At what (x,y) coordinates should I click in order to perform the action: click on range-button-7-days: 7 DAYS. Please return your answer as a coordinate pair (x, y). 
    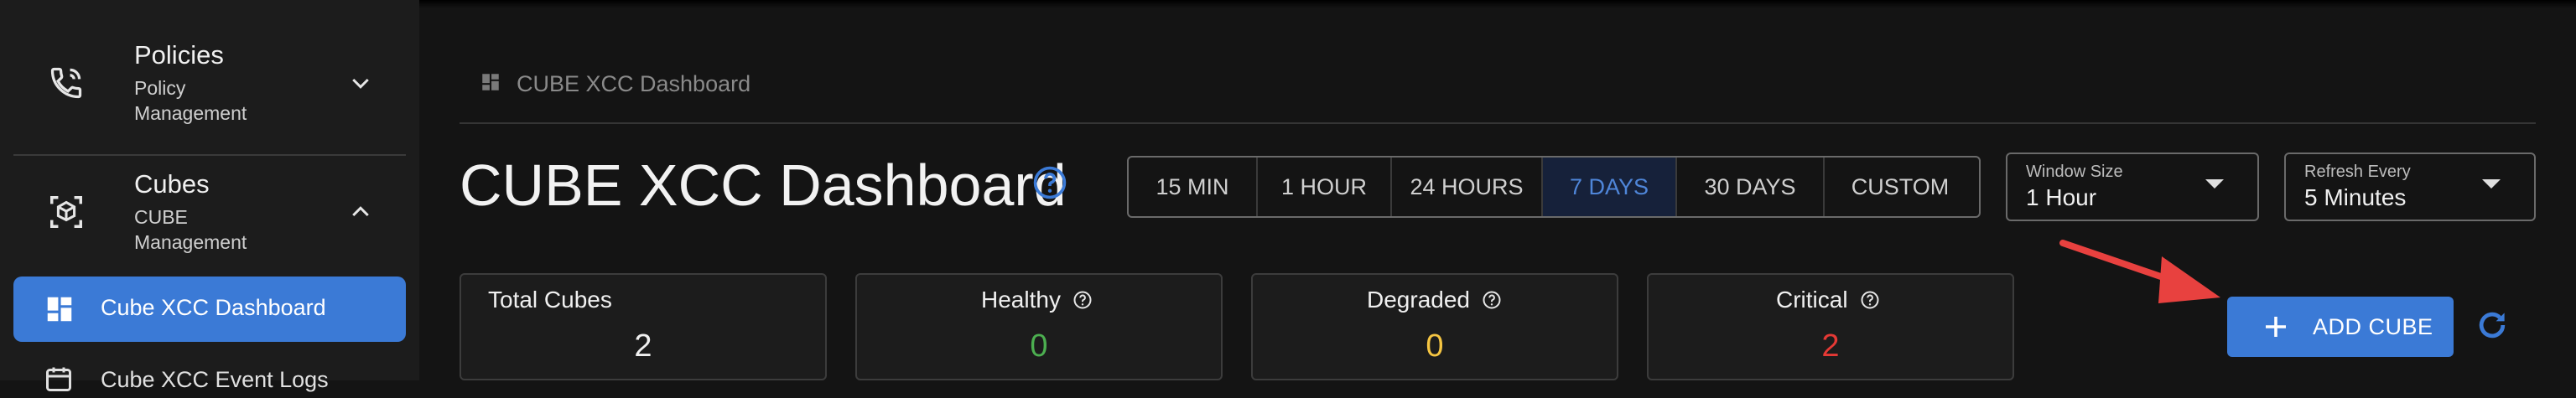
    Looking at the image, I should click on (1610, 187).